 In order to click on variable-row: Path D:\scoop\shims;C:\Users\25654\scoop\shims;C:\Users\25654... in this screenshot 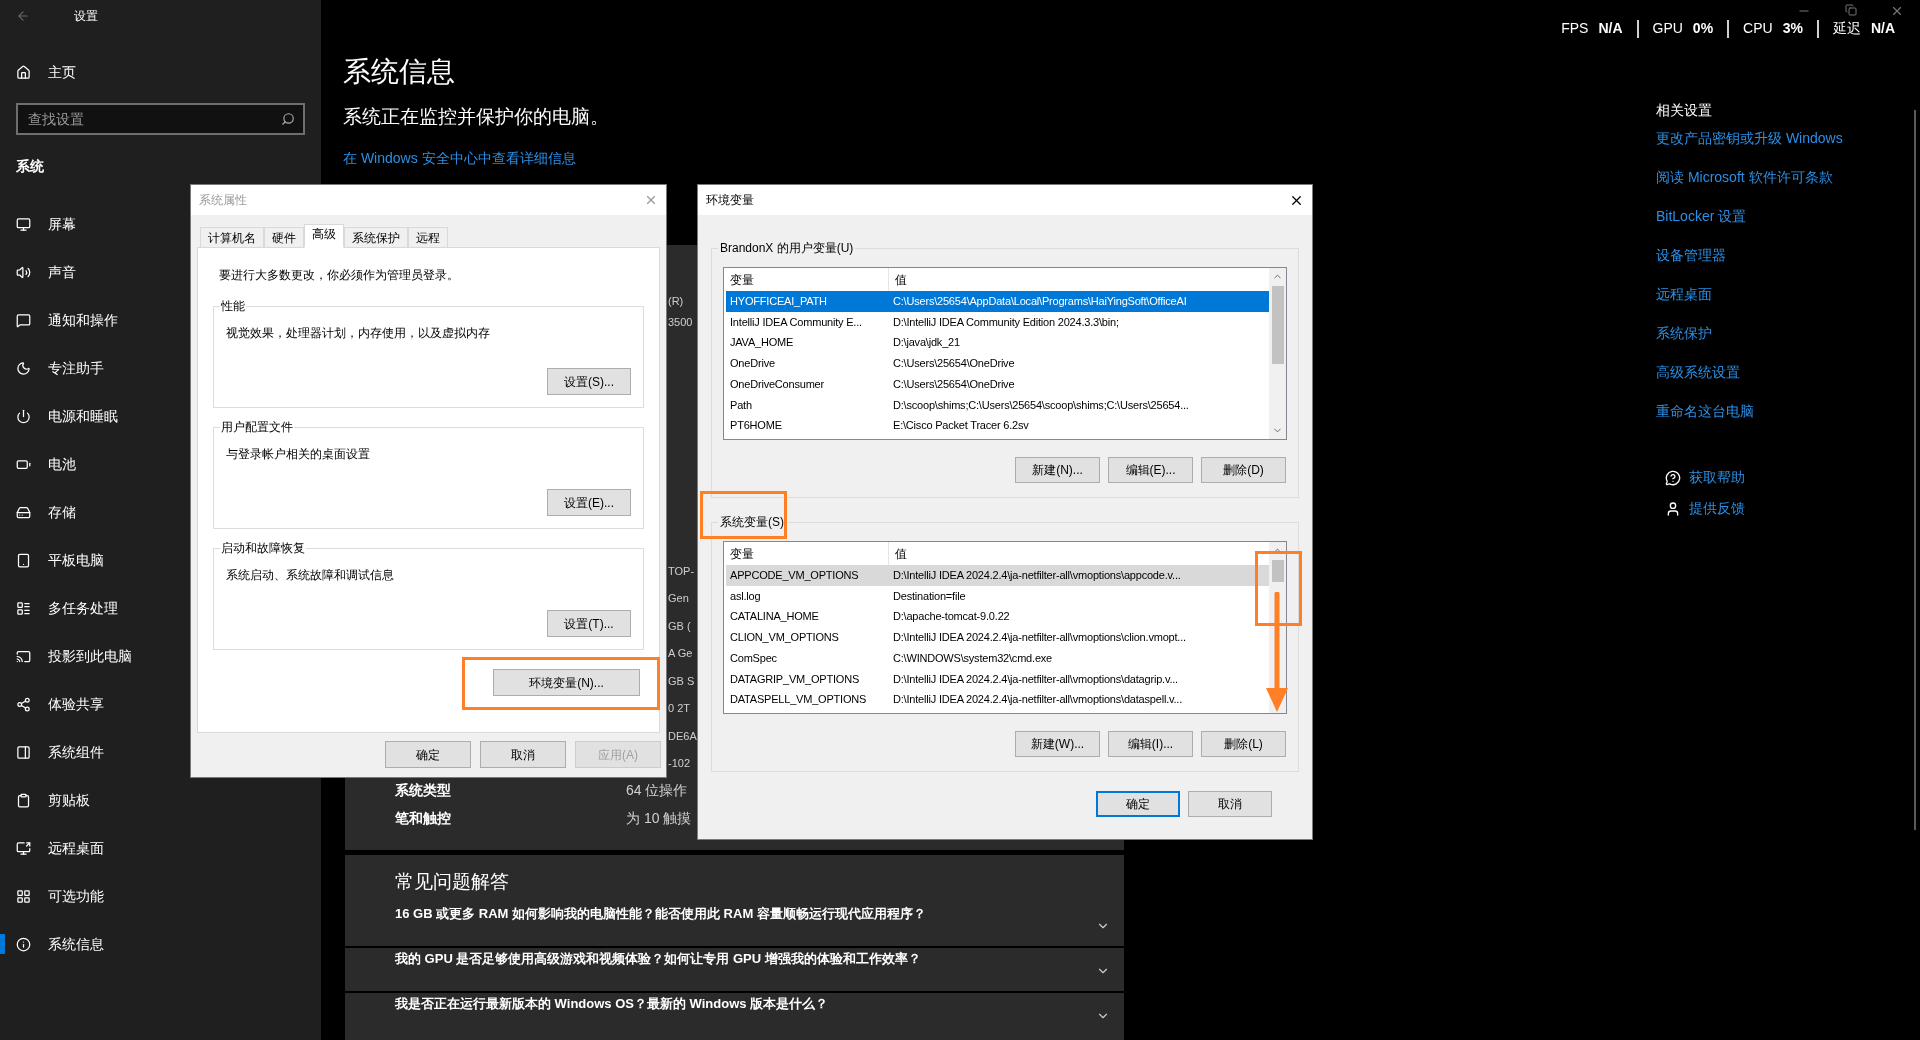, I will do `click(997, 405)`.